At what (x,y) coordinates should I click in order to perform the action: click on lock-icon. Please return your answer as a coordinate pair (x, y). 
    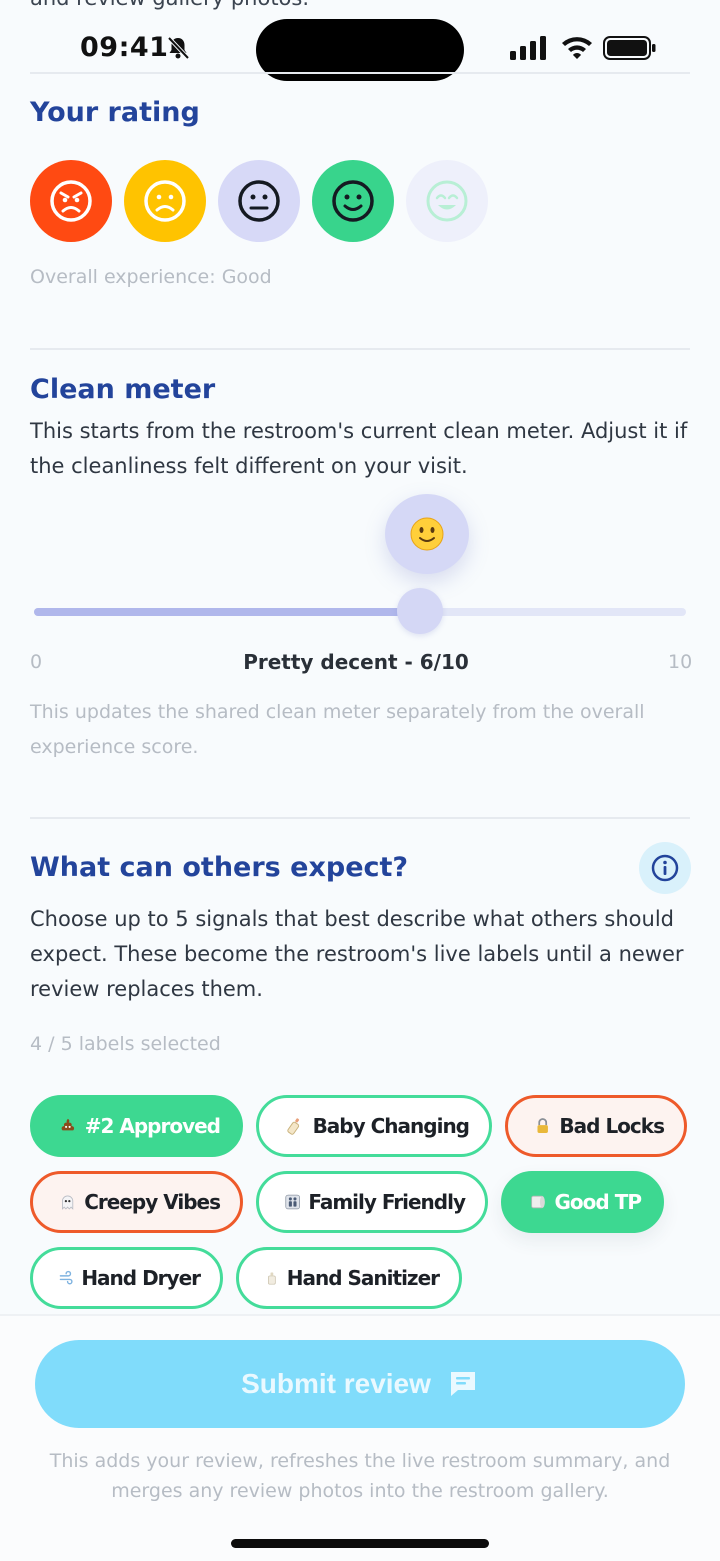
    Looking at the image, I should click on (542, 1125).